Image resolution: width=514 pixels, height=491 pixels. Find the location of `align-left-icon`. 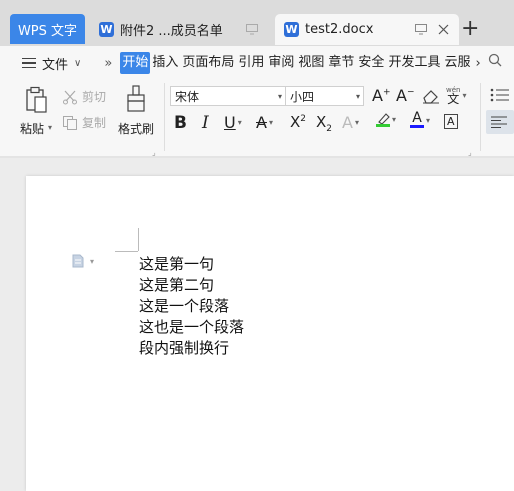

align-left-icon is located at coordinates (499, 122).